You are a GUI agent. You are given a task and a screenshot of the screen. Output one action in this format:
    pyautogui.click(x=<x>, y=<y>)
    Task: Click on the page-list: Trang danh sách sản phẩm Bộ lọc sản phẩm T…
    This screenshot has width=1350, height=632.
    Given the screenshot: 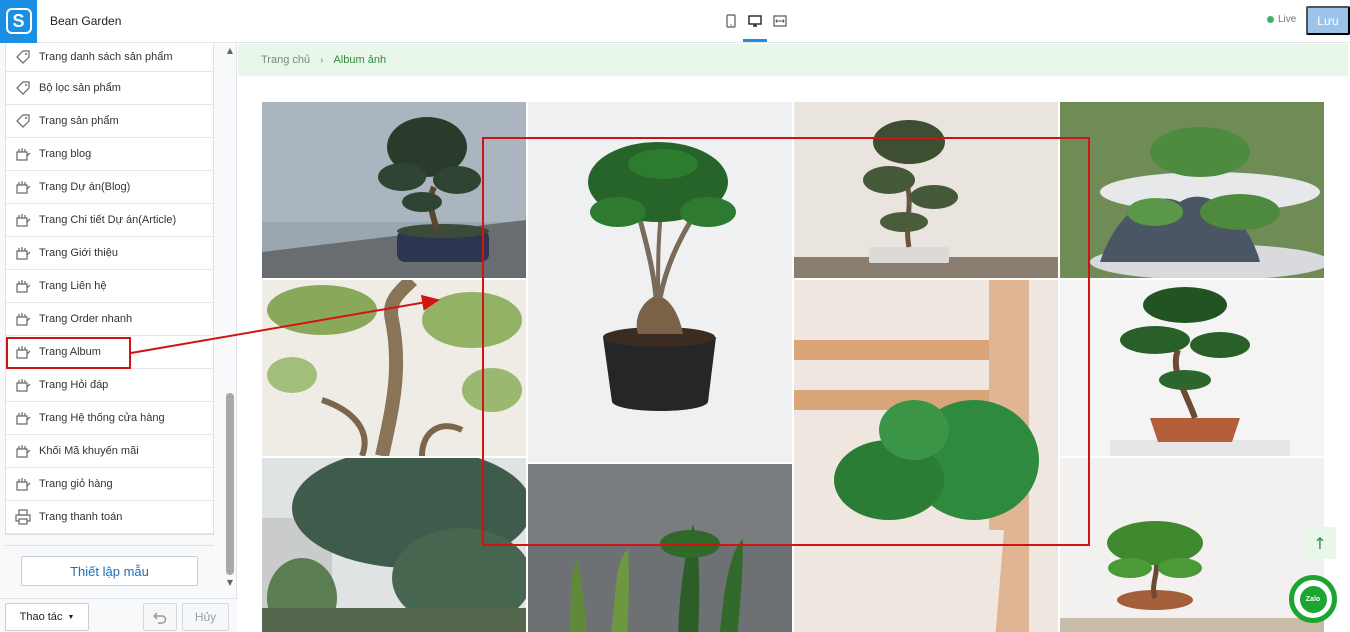 What is the action you would take?
    pyautogui.click(x=109, y=289)
    